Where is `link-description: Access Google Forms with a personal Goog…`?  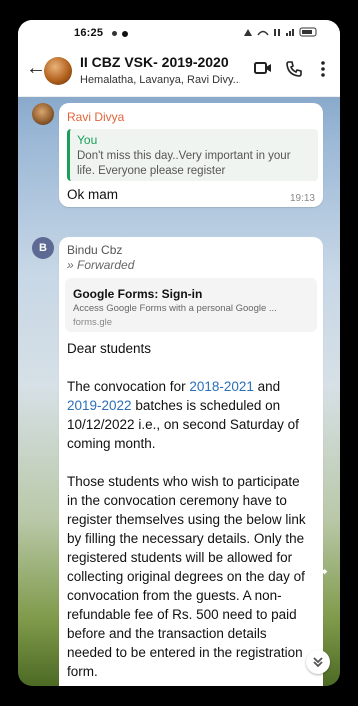 link-description: Access Google Forms with a personal Goog… is located at coordinates (175, 308).